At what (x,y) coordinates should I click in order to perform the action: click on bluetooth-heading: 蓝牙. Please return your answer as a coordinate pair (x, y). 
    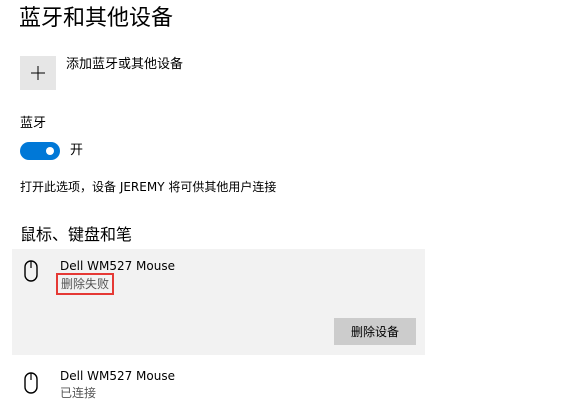
    Looking at the image, I should click on (33, 123).